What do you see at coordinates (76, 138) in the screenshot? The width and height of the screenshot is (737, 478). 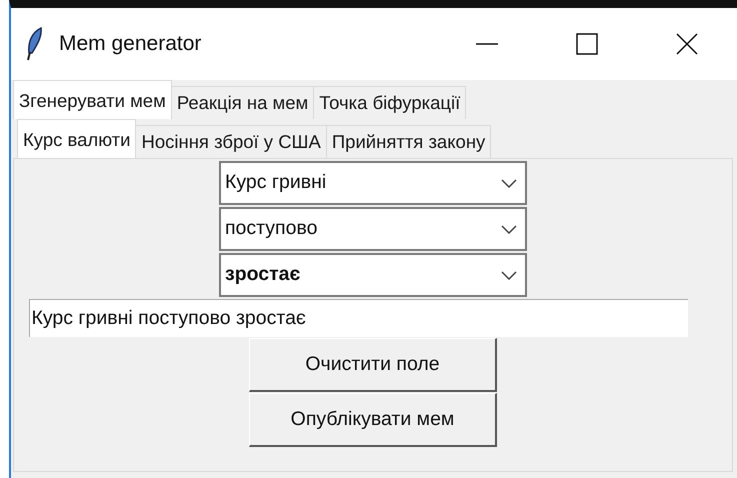 I see `tab: Курс валюти` at bounding box center [76, 138].